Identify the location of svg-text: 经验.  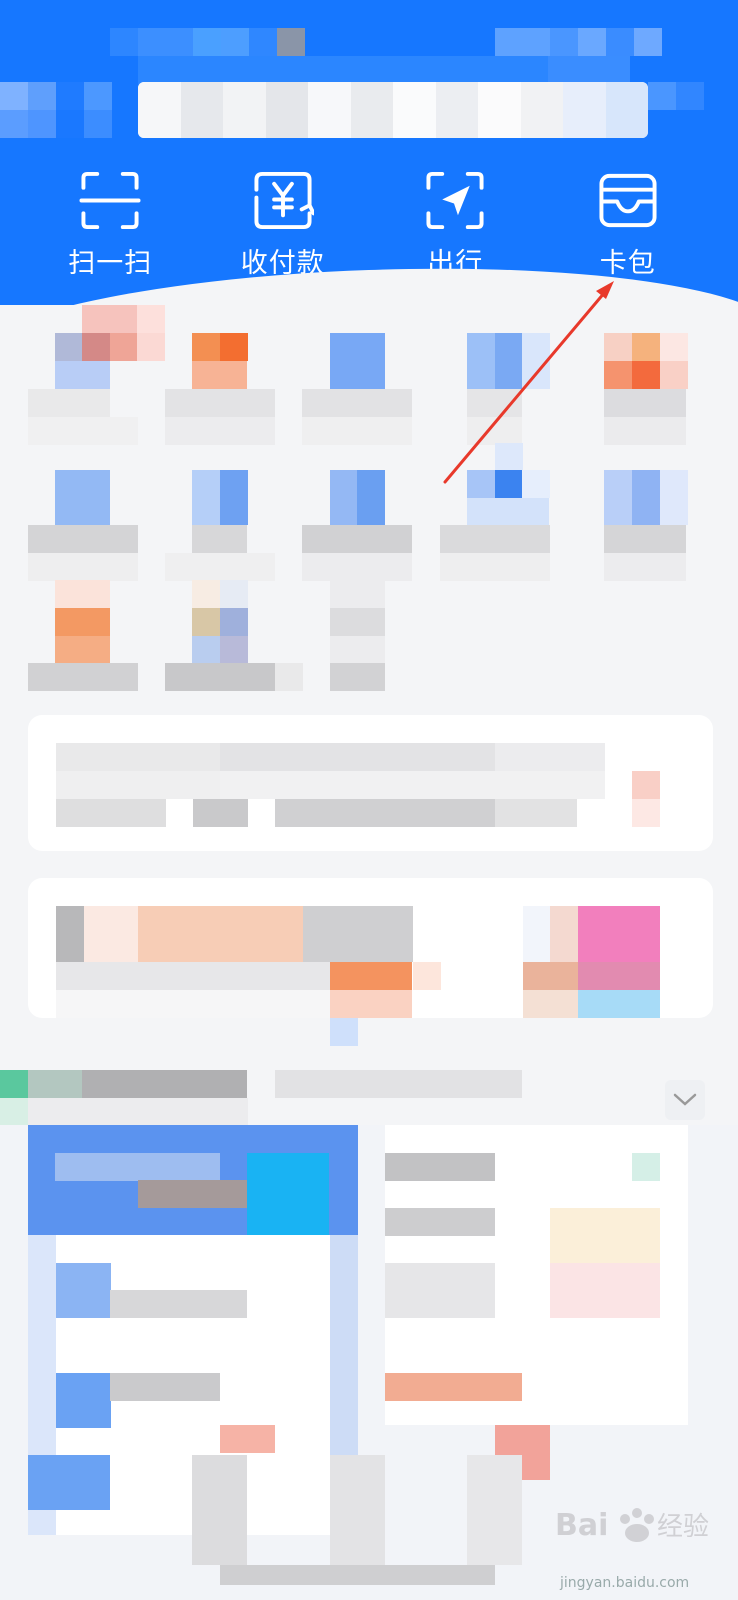
(683, 1527).